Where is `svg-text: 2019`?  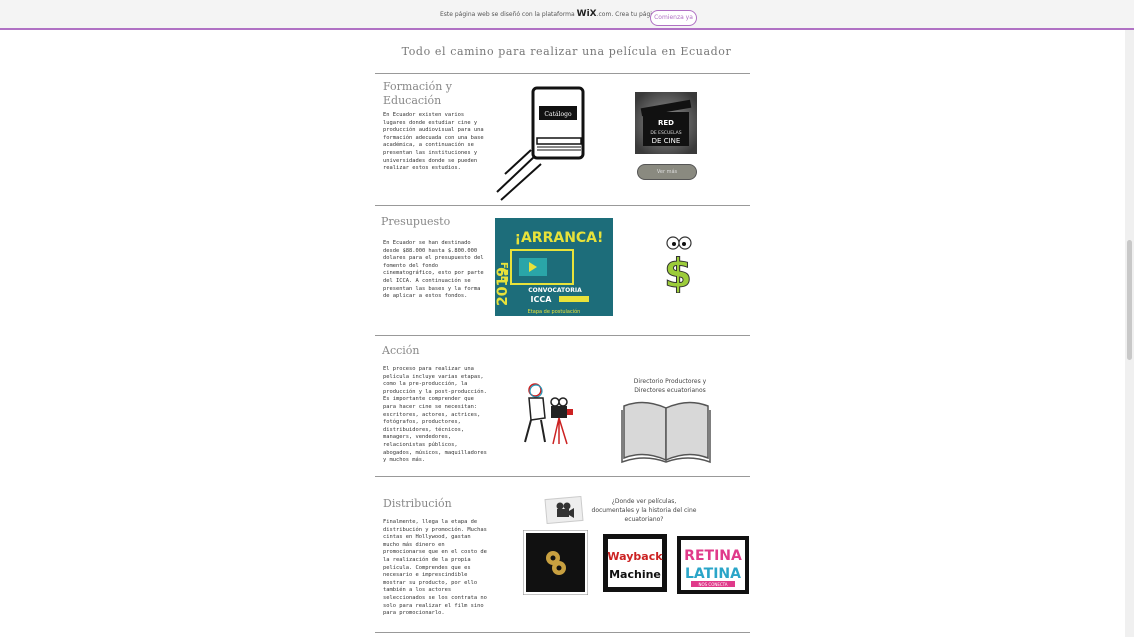 svg-text: 2019 is located at coordinates (503, 286).